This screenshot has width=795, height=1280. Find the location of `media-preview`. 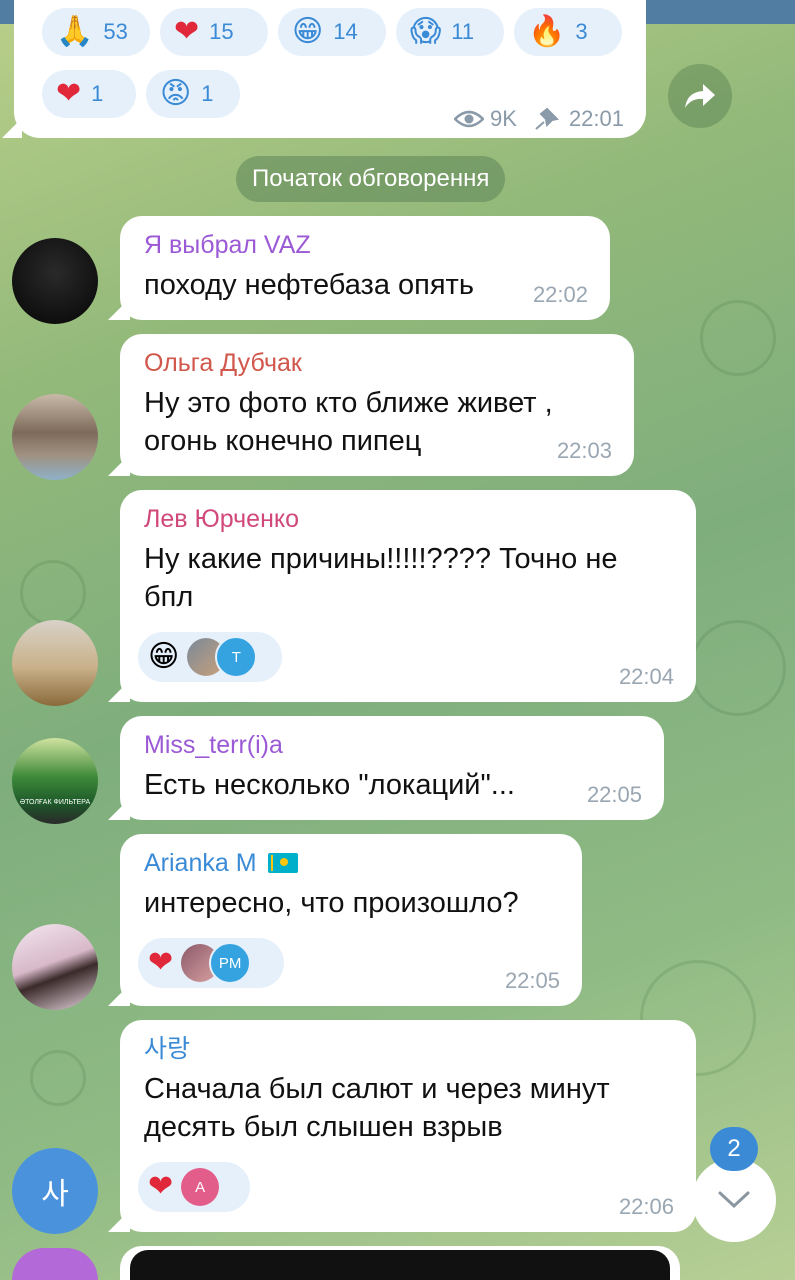

media-preview is located at coordinates (400, 1265).